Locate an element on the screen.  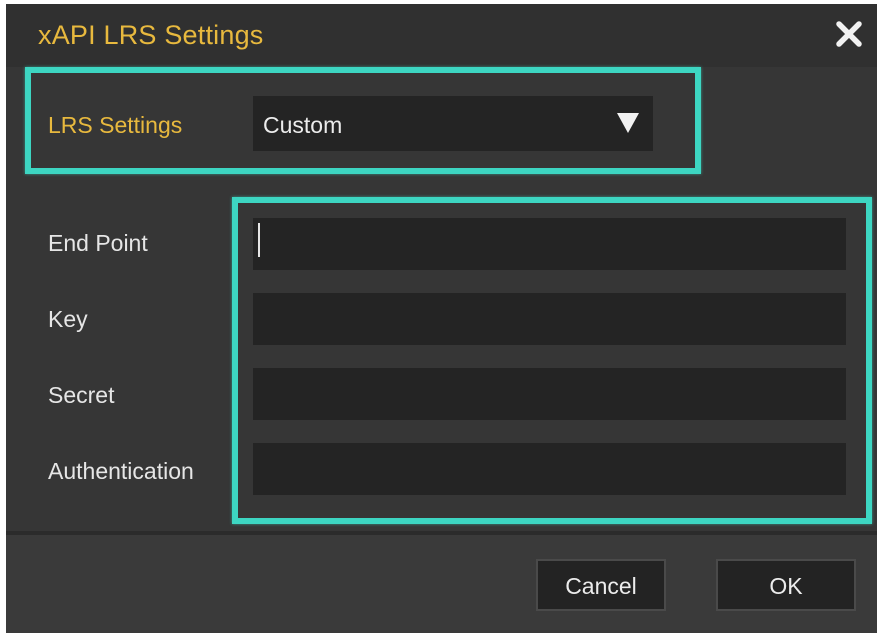
dialog-title: xAPI LRS Settings is located at coordinates (151, 35).